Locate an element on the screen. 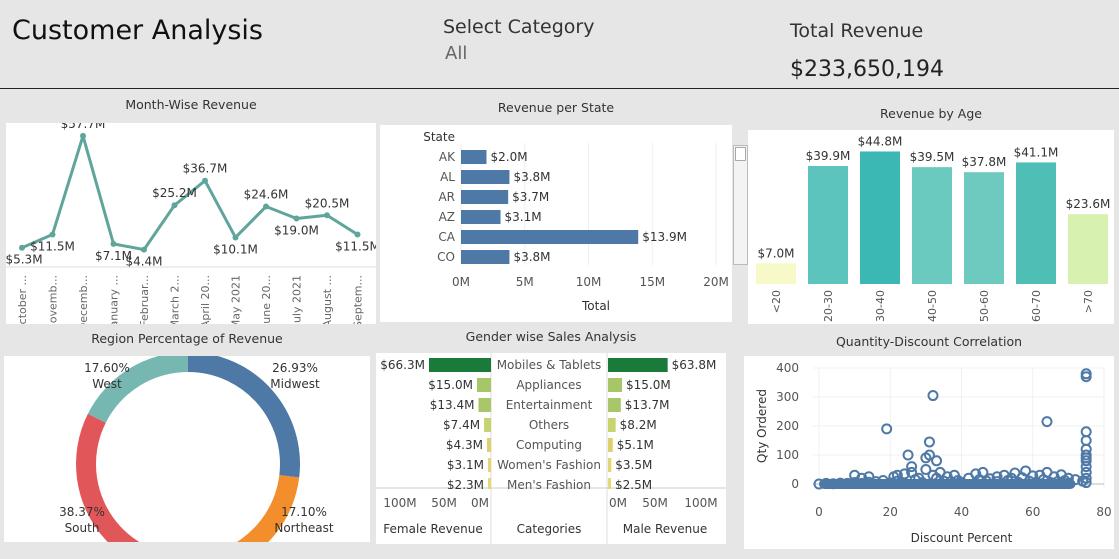 This screenshot has width=1119, height=559. month-value-label: $36.7M is located at coordinates (205, 169).